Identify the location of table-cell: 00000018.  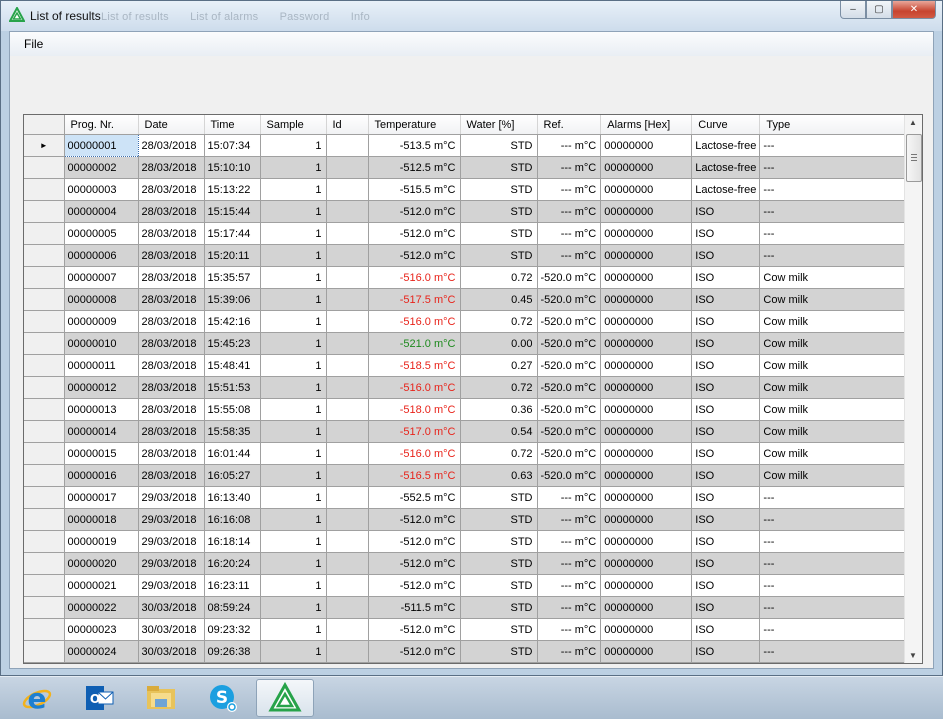
(101, 519).